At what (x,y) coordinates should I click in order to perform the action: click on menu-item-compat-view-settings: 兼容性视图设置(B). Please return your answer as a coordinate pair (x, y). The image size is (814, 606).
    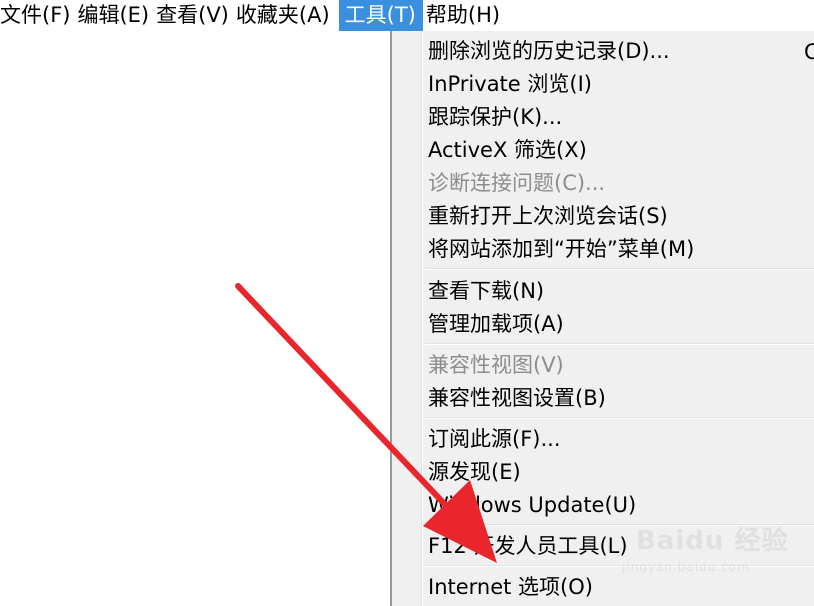
    Looking at the image, I should click on (517, 398).